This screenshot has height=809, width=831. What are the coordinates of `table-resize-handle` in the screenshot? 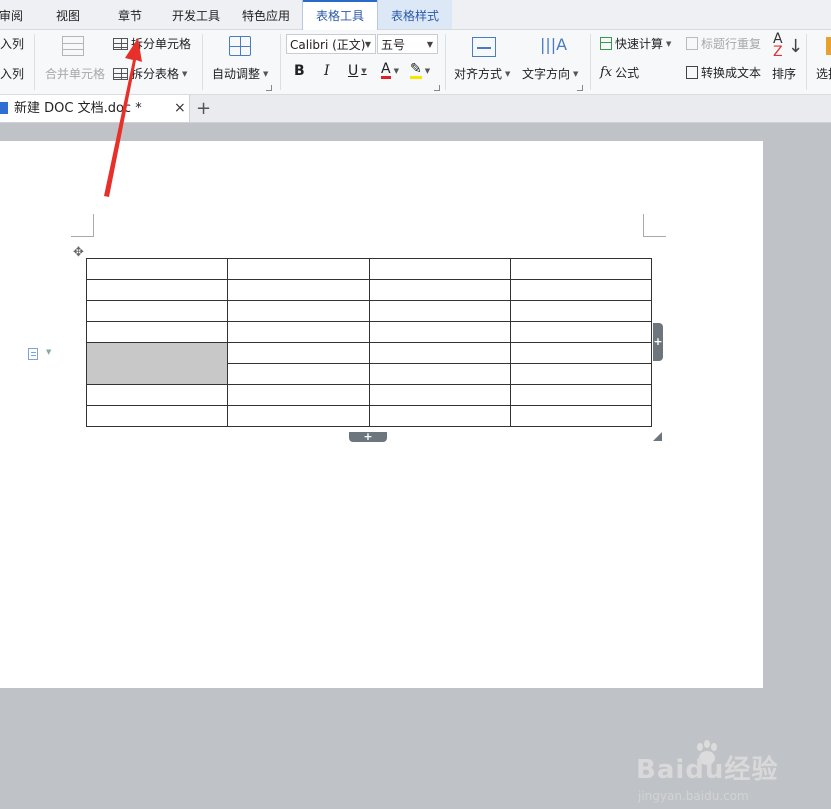 It's located at (657, 436).